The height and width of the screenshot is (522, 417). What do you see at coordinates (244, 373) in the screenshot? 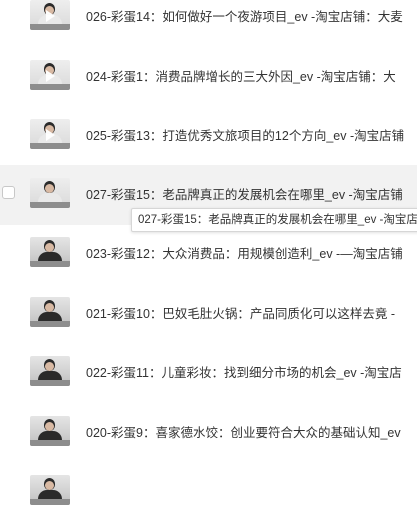
I see `video-title: 022-彩蛋11：儿童彩妆：找到细分市场的机会_ev -淘宝店` at bounding box center [244, 373].